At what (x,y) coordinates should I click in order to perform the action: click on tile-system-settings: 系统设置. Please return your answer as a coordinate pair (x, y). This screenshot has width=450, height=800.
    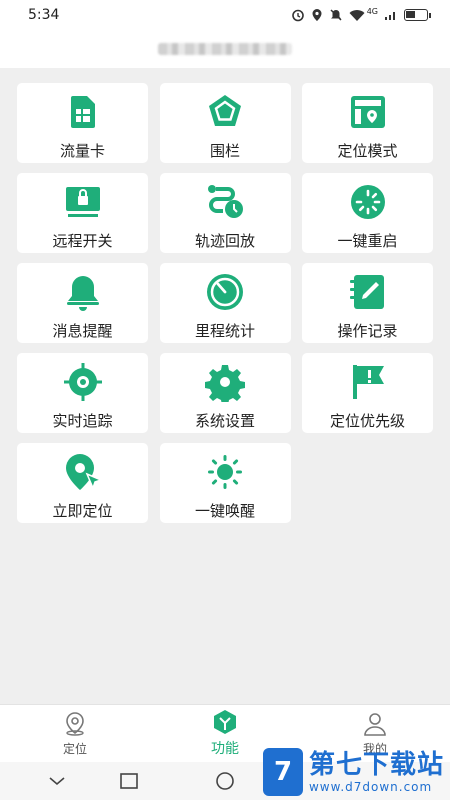
    Looking at the image, I should click on (225, 393).